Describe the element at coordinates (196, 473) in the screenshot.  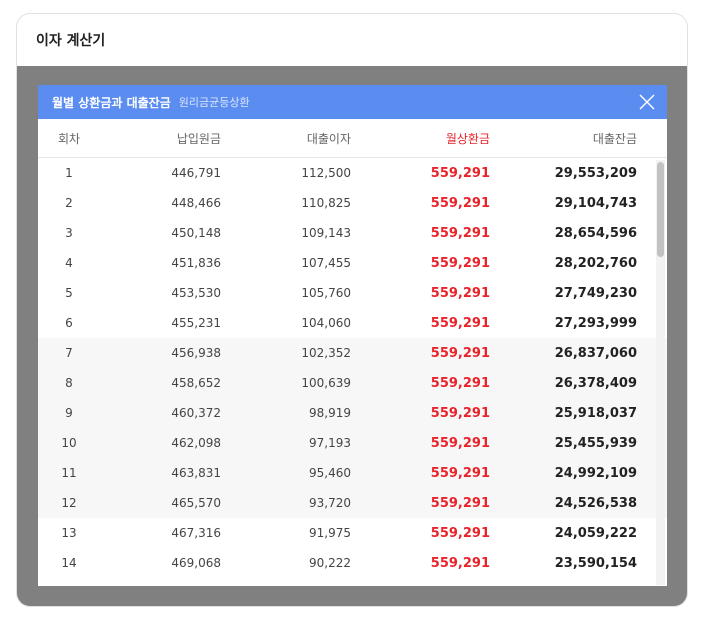
I see `cell-principal: 463,831` at that location.